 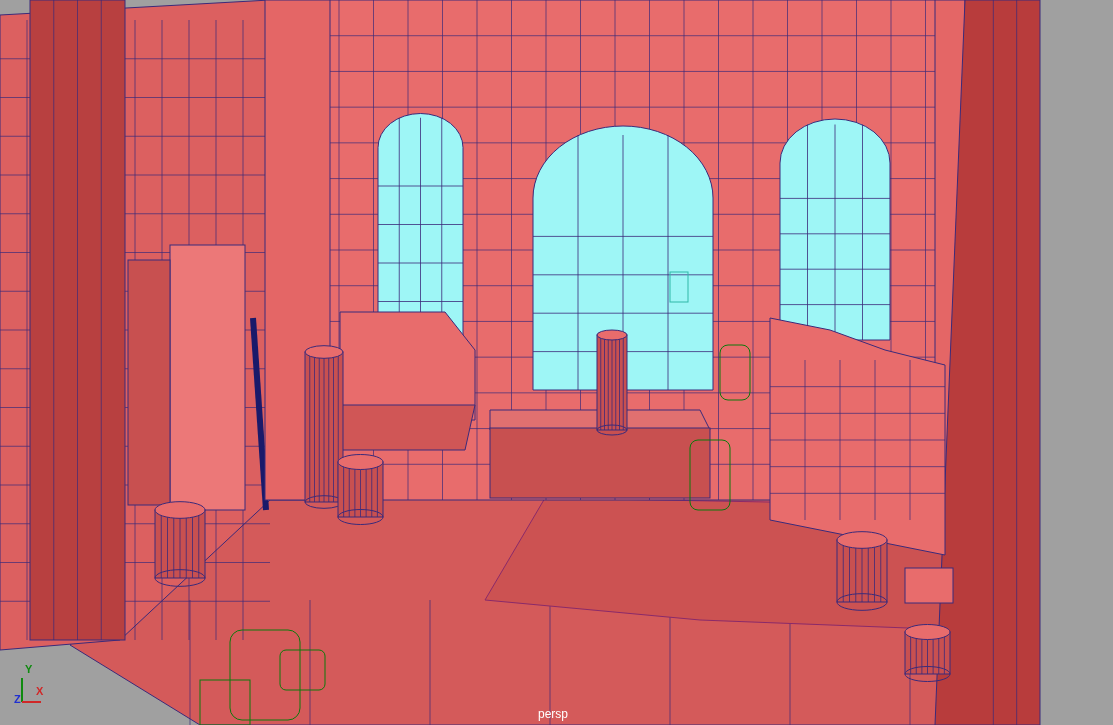 I want to click on axis-gizmo-icon, so click(x=31, y=690).